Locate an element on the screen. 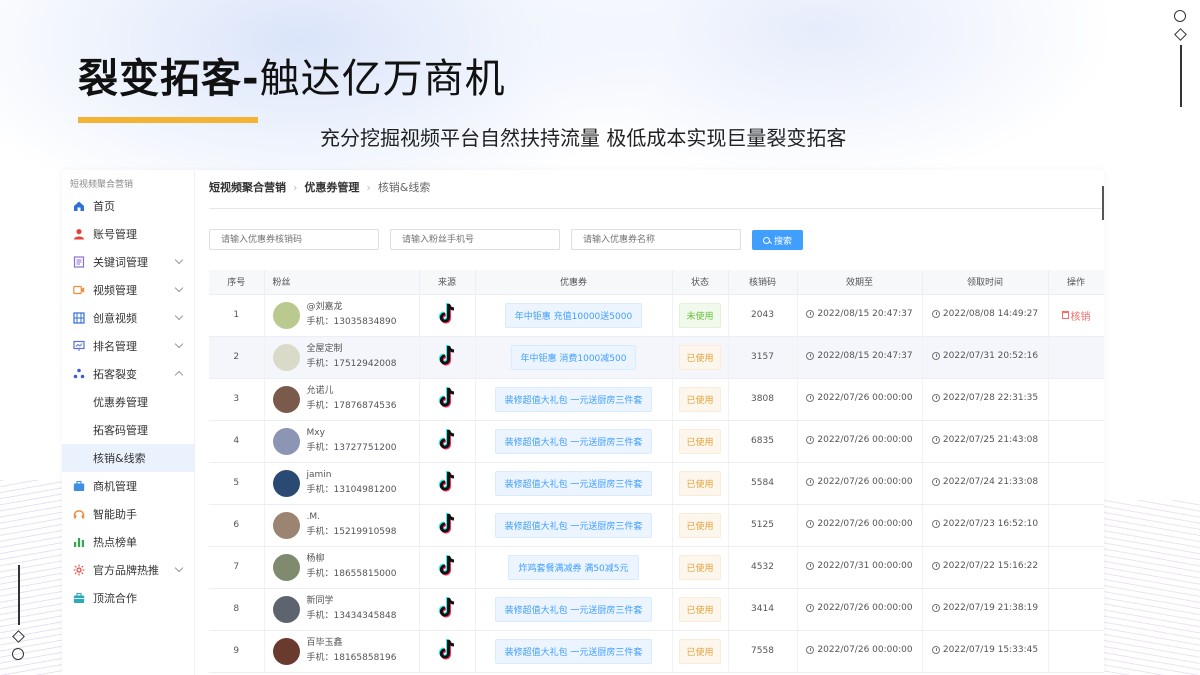 This screenshot has height=675, width=1200. fan-text: 允诺儿 手机：17876874536 is located at coordinates (352, 399).